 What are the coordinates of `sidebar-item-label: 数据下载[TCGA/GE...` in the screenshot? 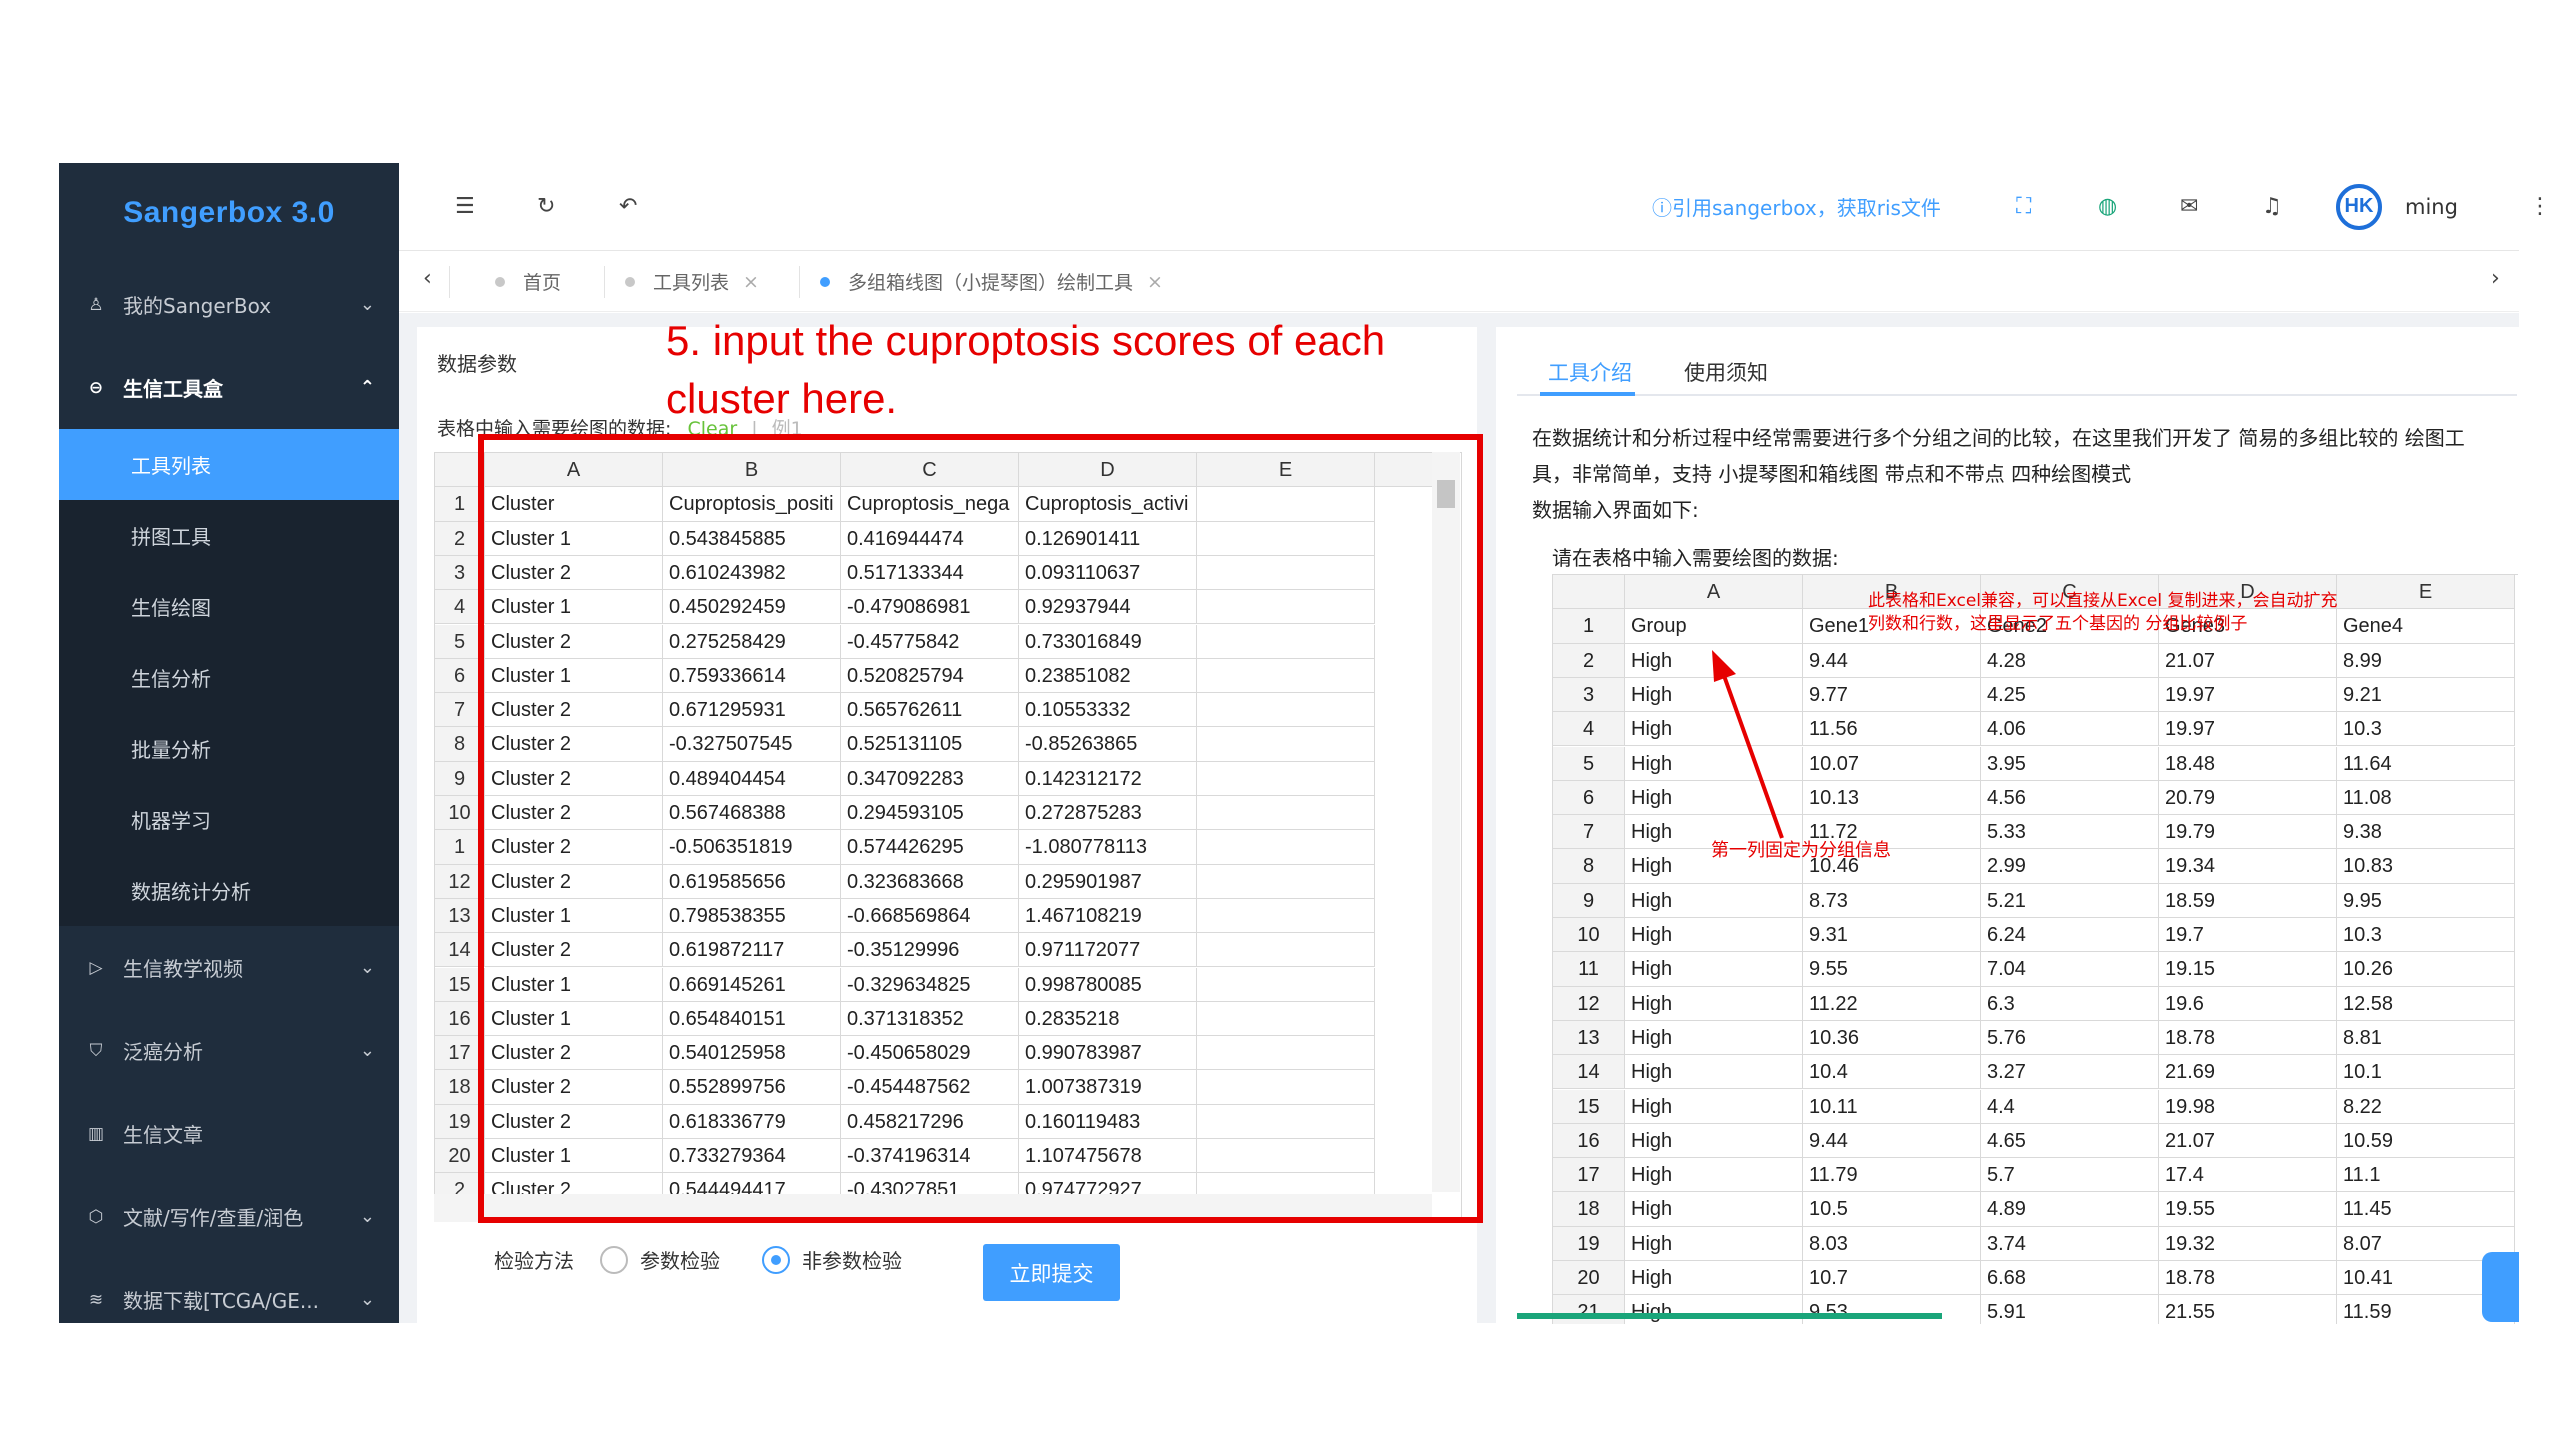 It's located at (221, 1301).